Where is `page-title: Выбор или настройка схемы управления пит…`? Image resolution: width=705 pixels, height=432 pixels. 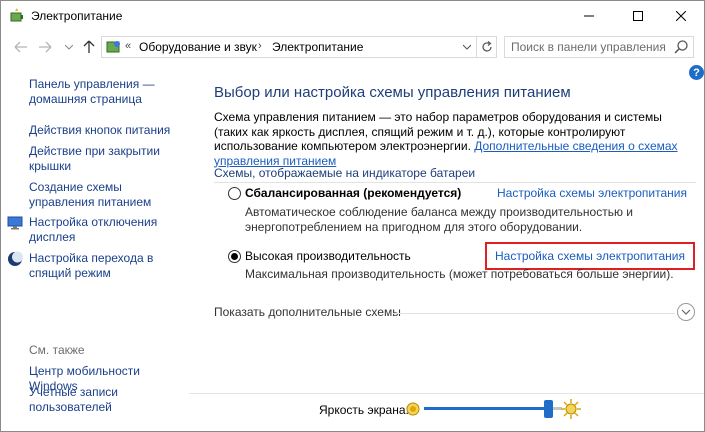
page-title: Выбор или настройка схемы управления пит… is located at coordinates (392, 92).